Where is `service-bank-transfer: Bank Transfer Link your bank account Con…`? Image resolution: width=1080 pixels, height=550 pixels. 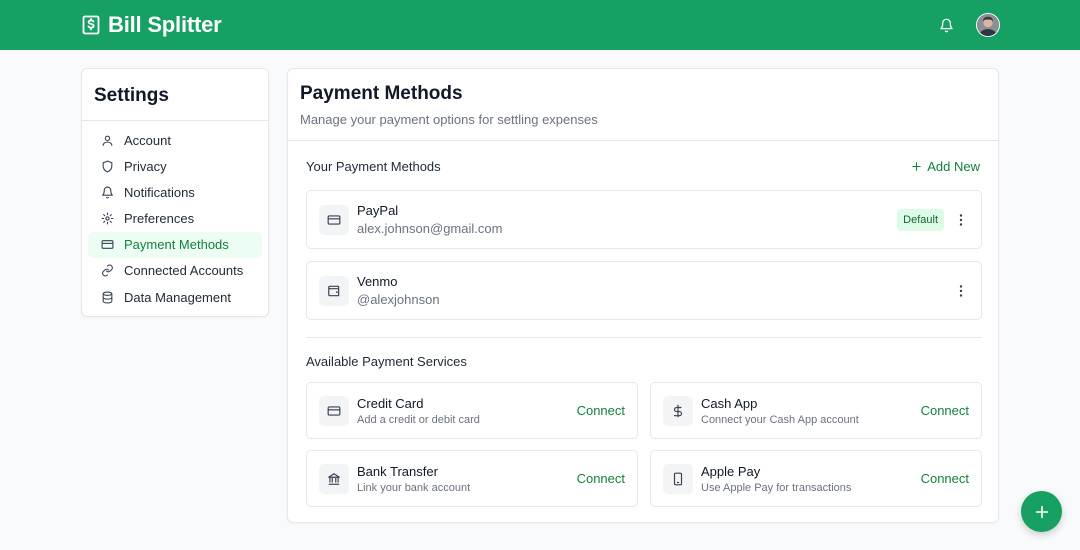
service-bank-transfer: Bank Transfer Link your bank account Con… is located at coordinates (472, 478).